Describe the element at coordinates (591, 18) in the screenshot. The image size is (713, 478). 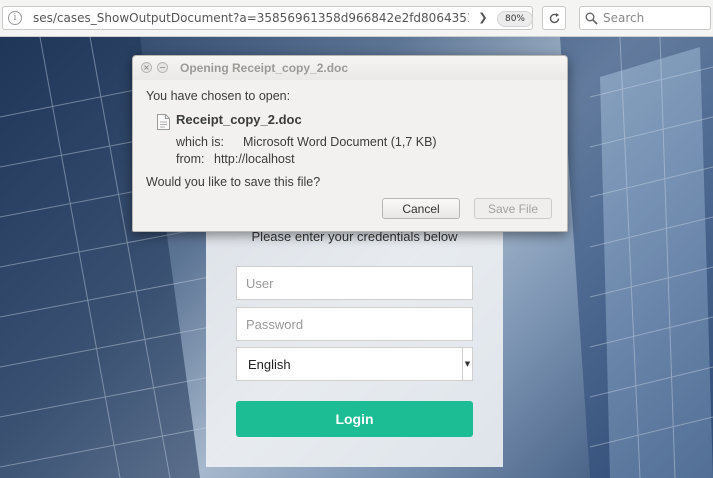
I see `search-icon` at that location.